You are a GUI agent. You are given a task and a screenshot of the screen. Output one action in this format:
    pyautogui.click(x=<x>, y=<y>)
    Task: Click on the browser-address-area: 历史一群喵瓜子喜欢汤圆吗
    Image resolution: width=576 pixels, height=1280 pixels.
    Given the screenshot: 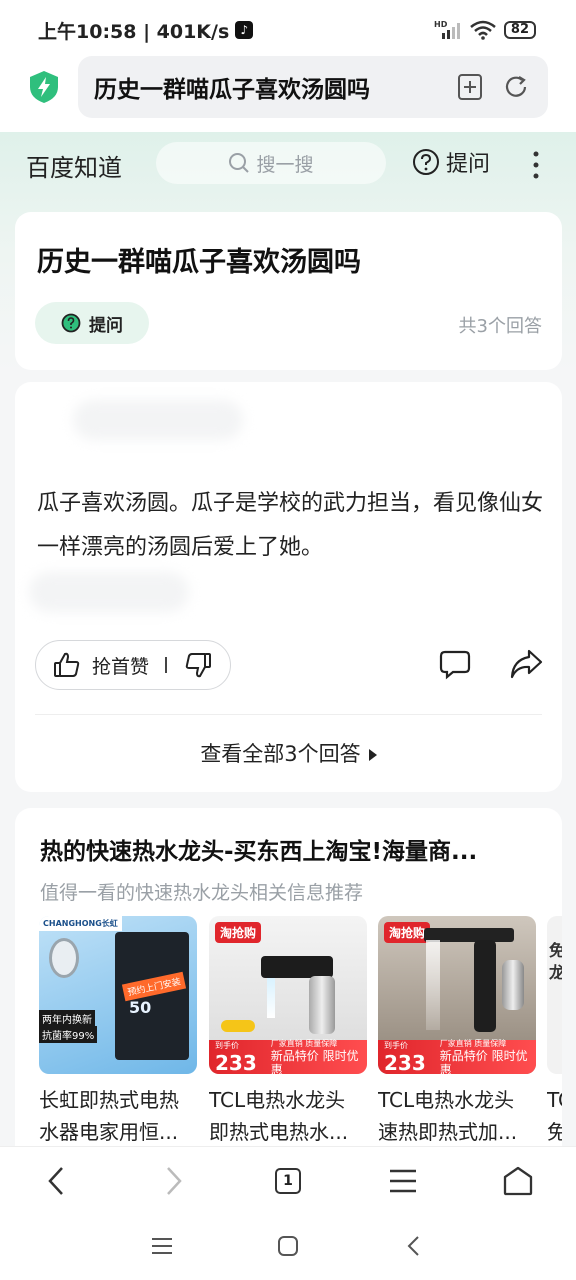 What is the action you would take?
    pyautogui.click(x=288, y=91)
    